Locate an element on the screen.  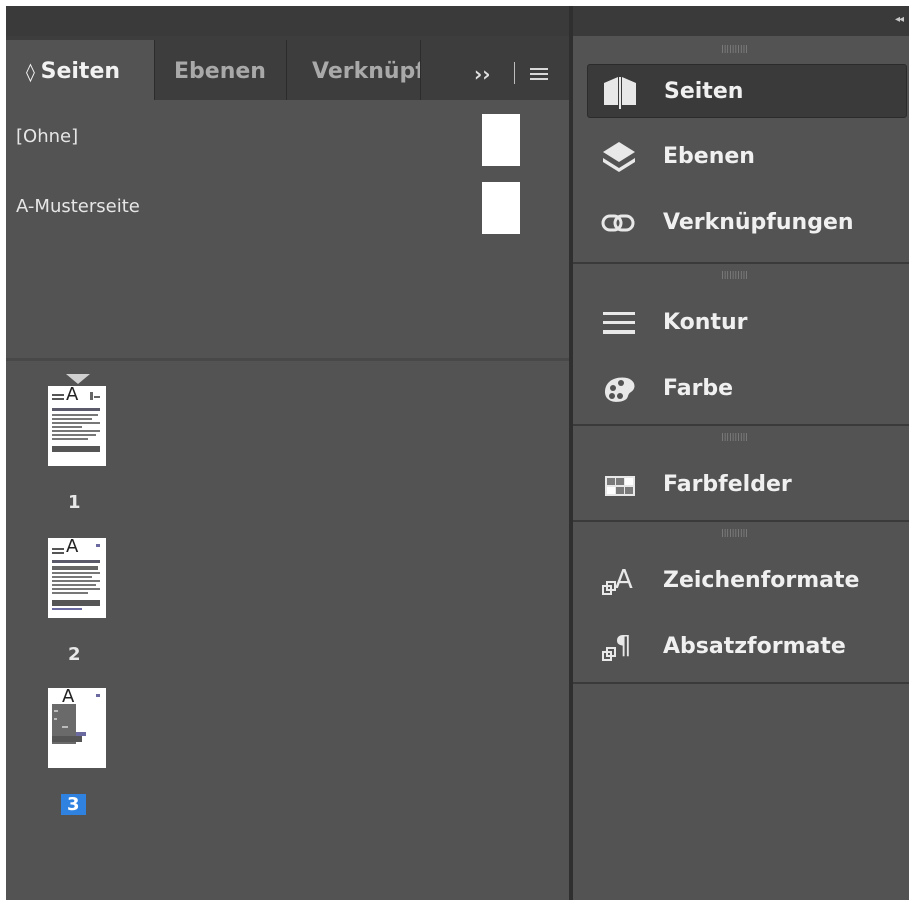
page-number-2: 2 is located at coordinates (74, 654).